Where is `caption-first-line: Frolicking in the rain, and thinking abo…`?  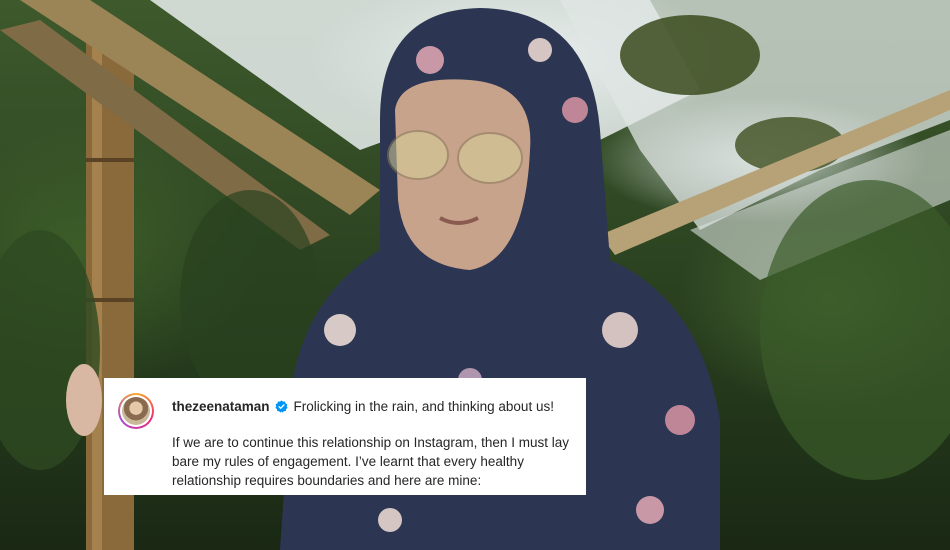 caption-first-line: Frolicking in the rain, and thinking abo… is located at coordinates (423, 406).